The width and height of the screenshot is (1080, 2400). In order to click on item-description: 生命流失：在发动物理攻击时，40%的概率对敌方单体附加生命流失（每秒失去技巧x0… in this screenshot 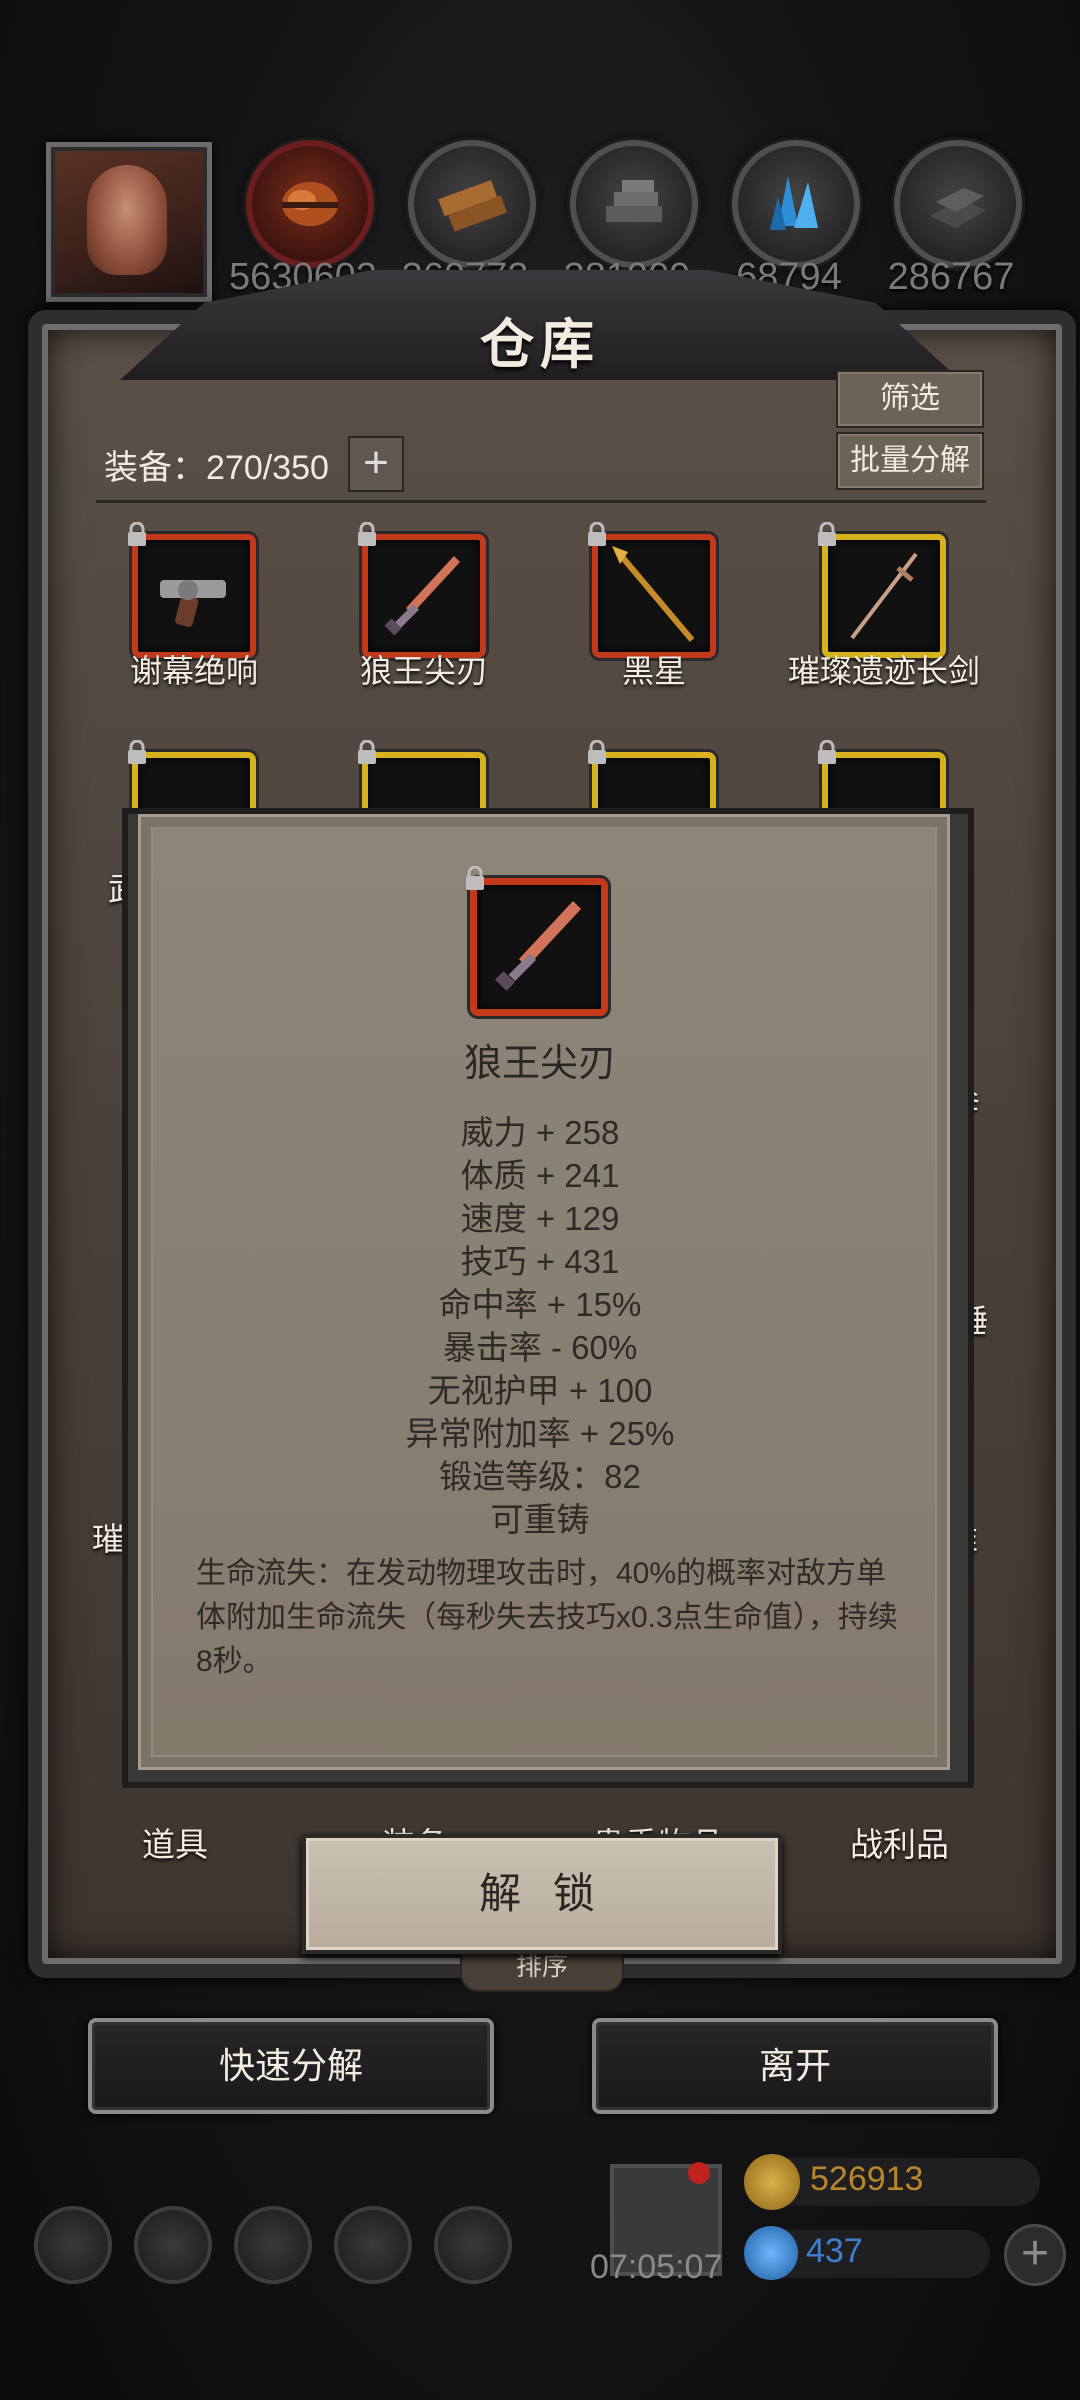, I will do `click(547, 1617)`.